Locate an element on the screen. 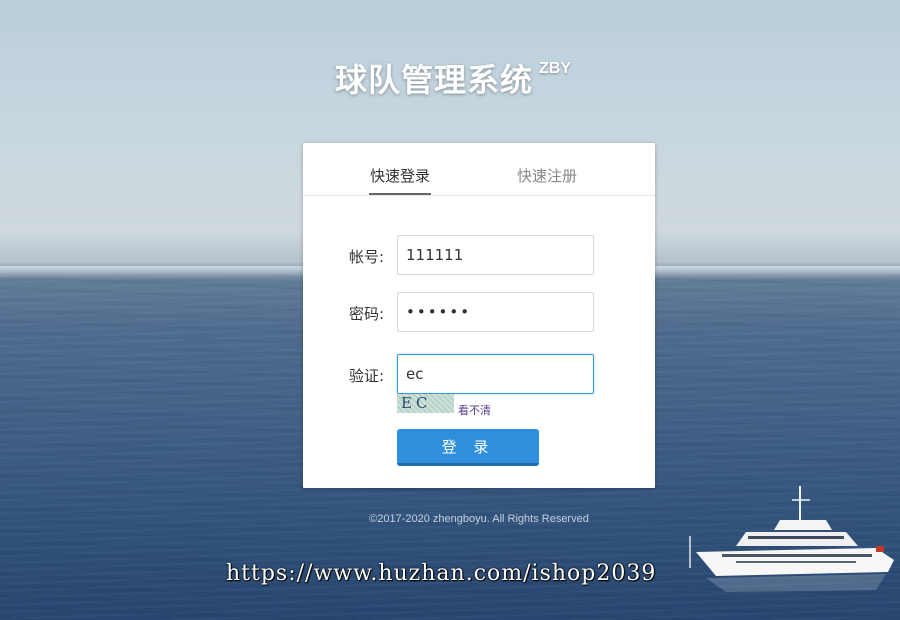 This screenshot has height=620, width=900. captcha-refresh-link: 看不清 is located at coordinates (474, 410).